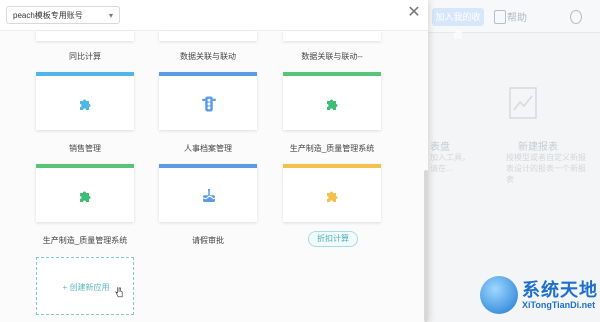  I want to click on tile-label: 人事档案管理, so click(208, 148).